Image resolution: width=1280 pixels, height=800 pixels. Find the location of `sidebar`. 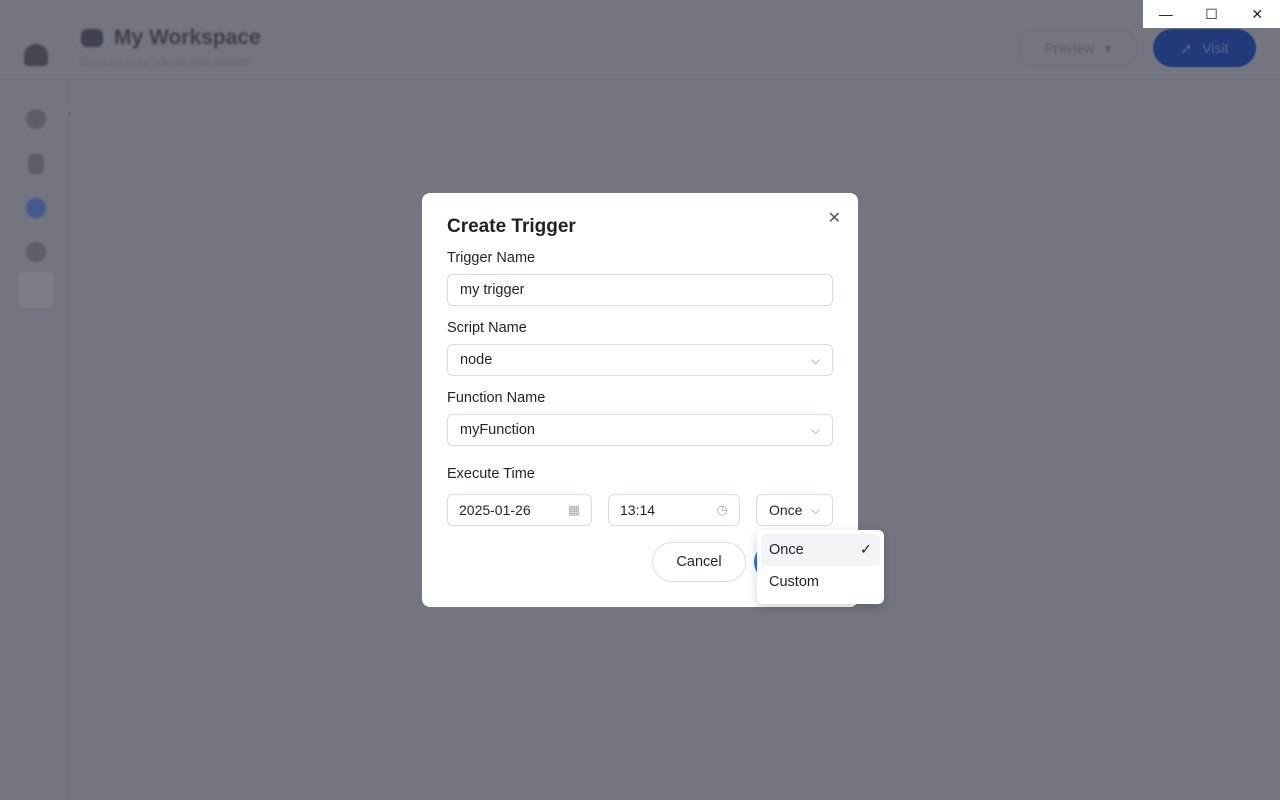

sidebar is located at coordinates (35, 440).